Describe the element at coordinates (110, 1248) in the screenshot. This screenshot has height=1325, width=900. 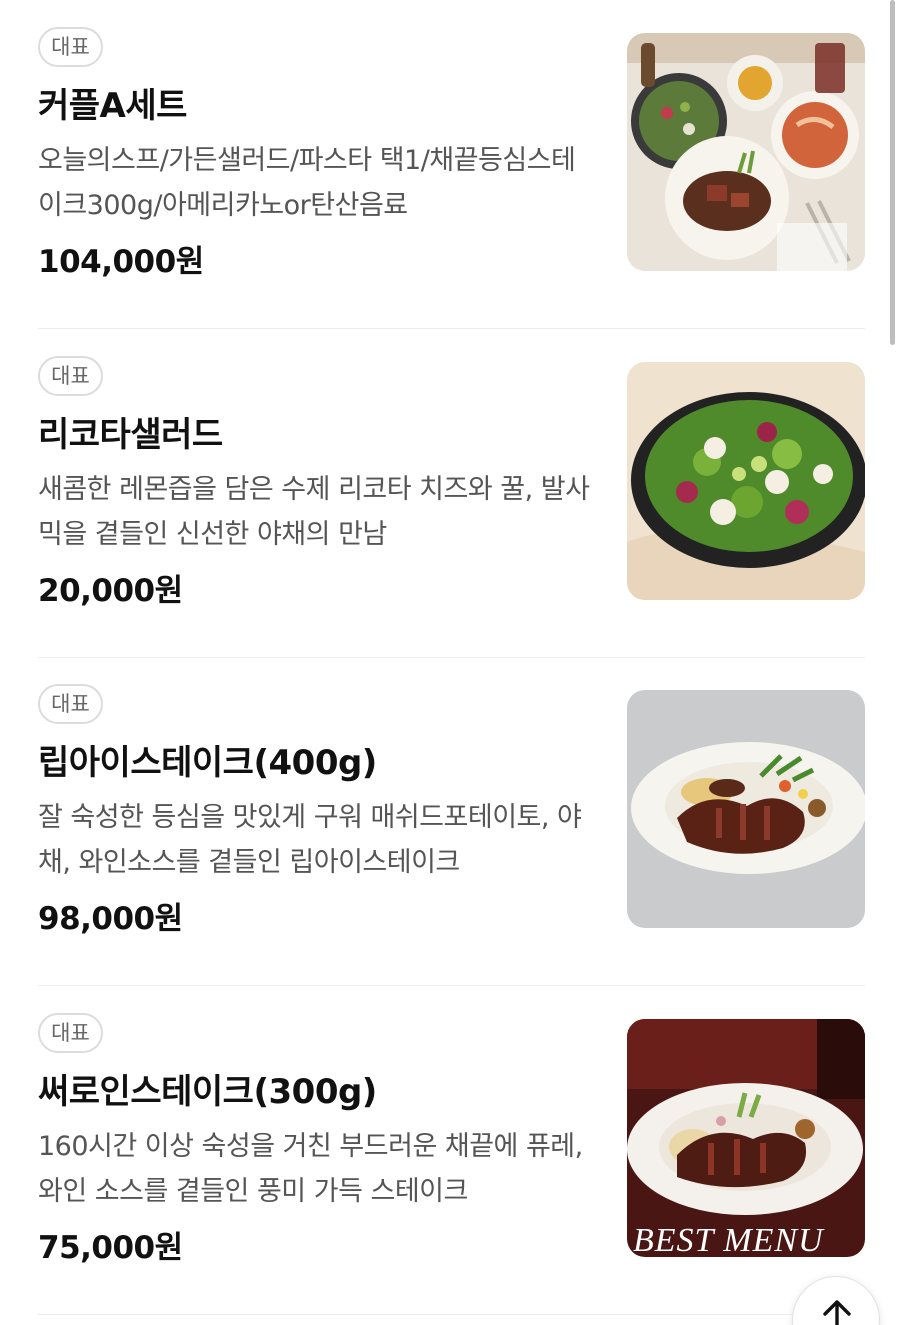
I see `menu-item-price: 75,000원` at that location.